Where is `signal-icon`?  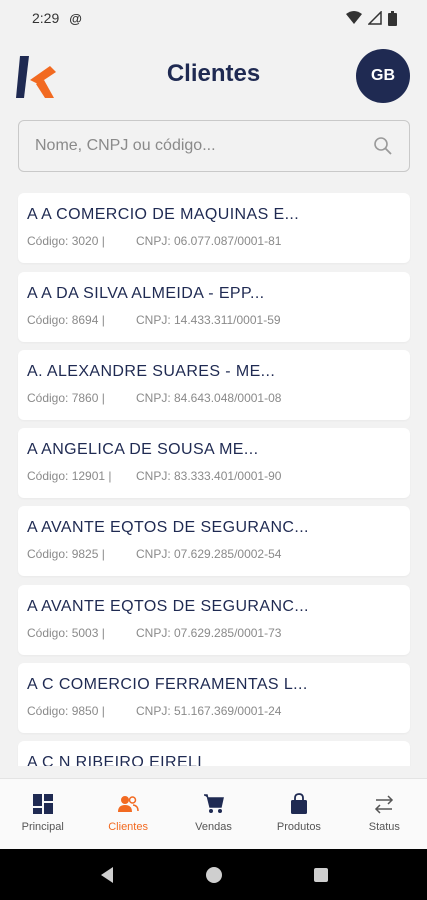 signal-icon is located at coordinates (375, 18).